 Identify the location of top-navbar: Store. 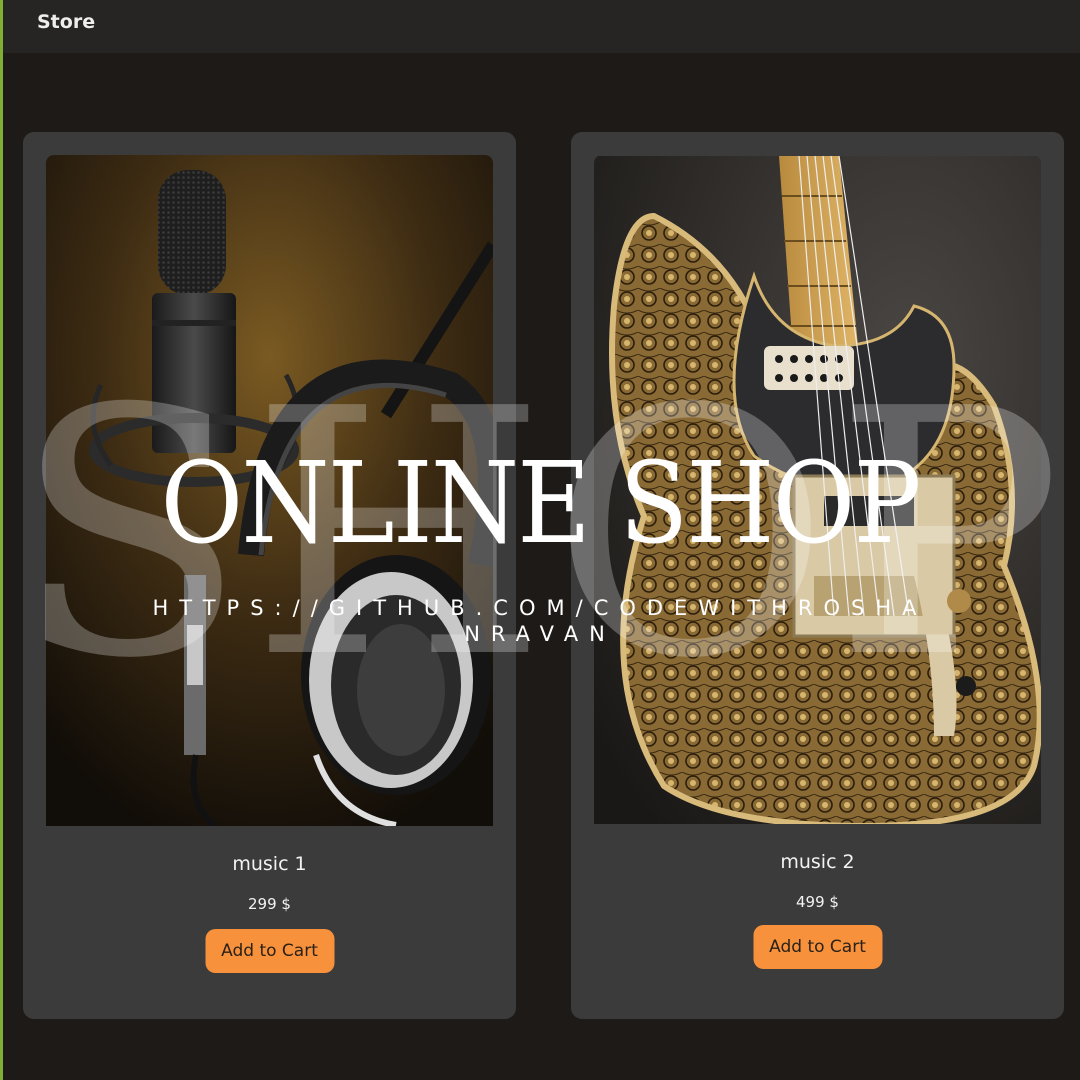
(541, 26).